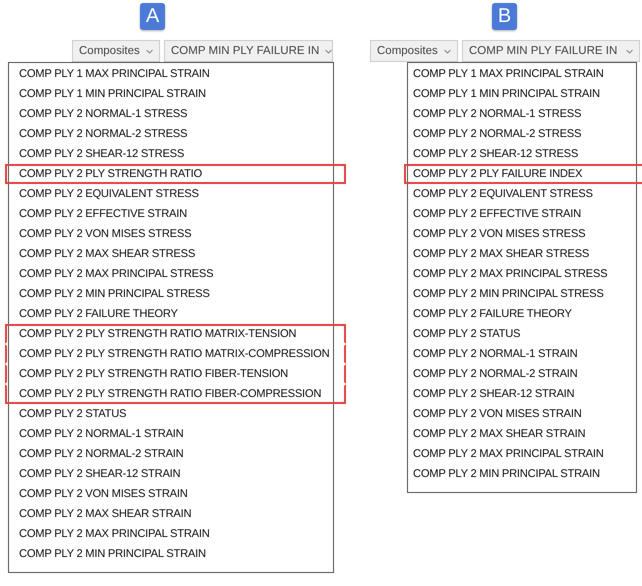 Image resolution: width=642 pixels, height=586 pixels. Describe the element at coordinates (175, 174) in the screenshot. I see `list-item: COMP PLY 2 PLY STRENGTH RATIO` at that location.